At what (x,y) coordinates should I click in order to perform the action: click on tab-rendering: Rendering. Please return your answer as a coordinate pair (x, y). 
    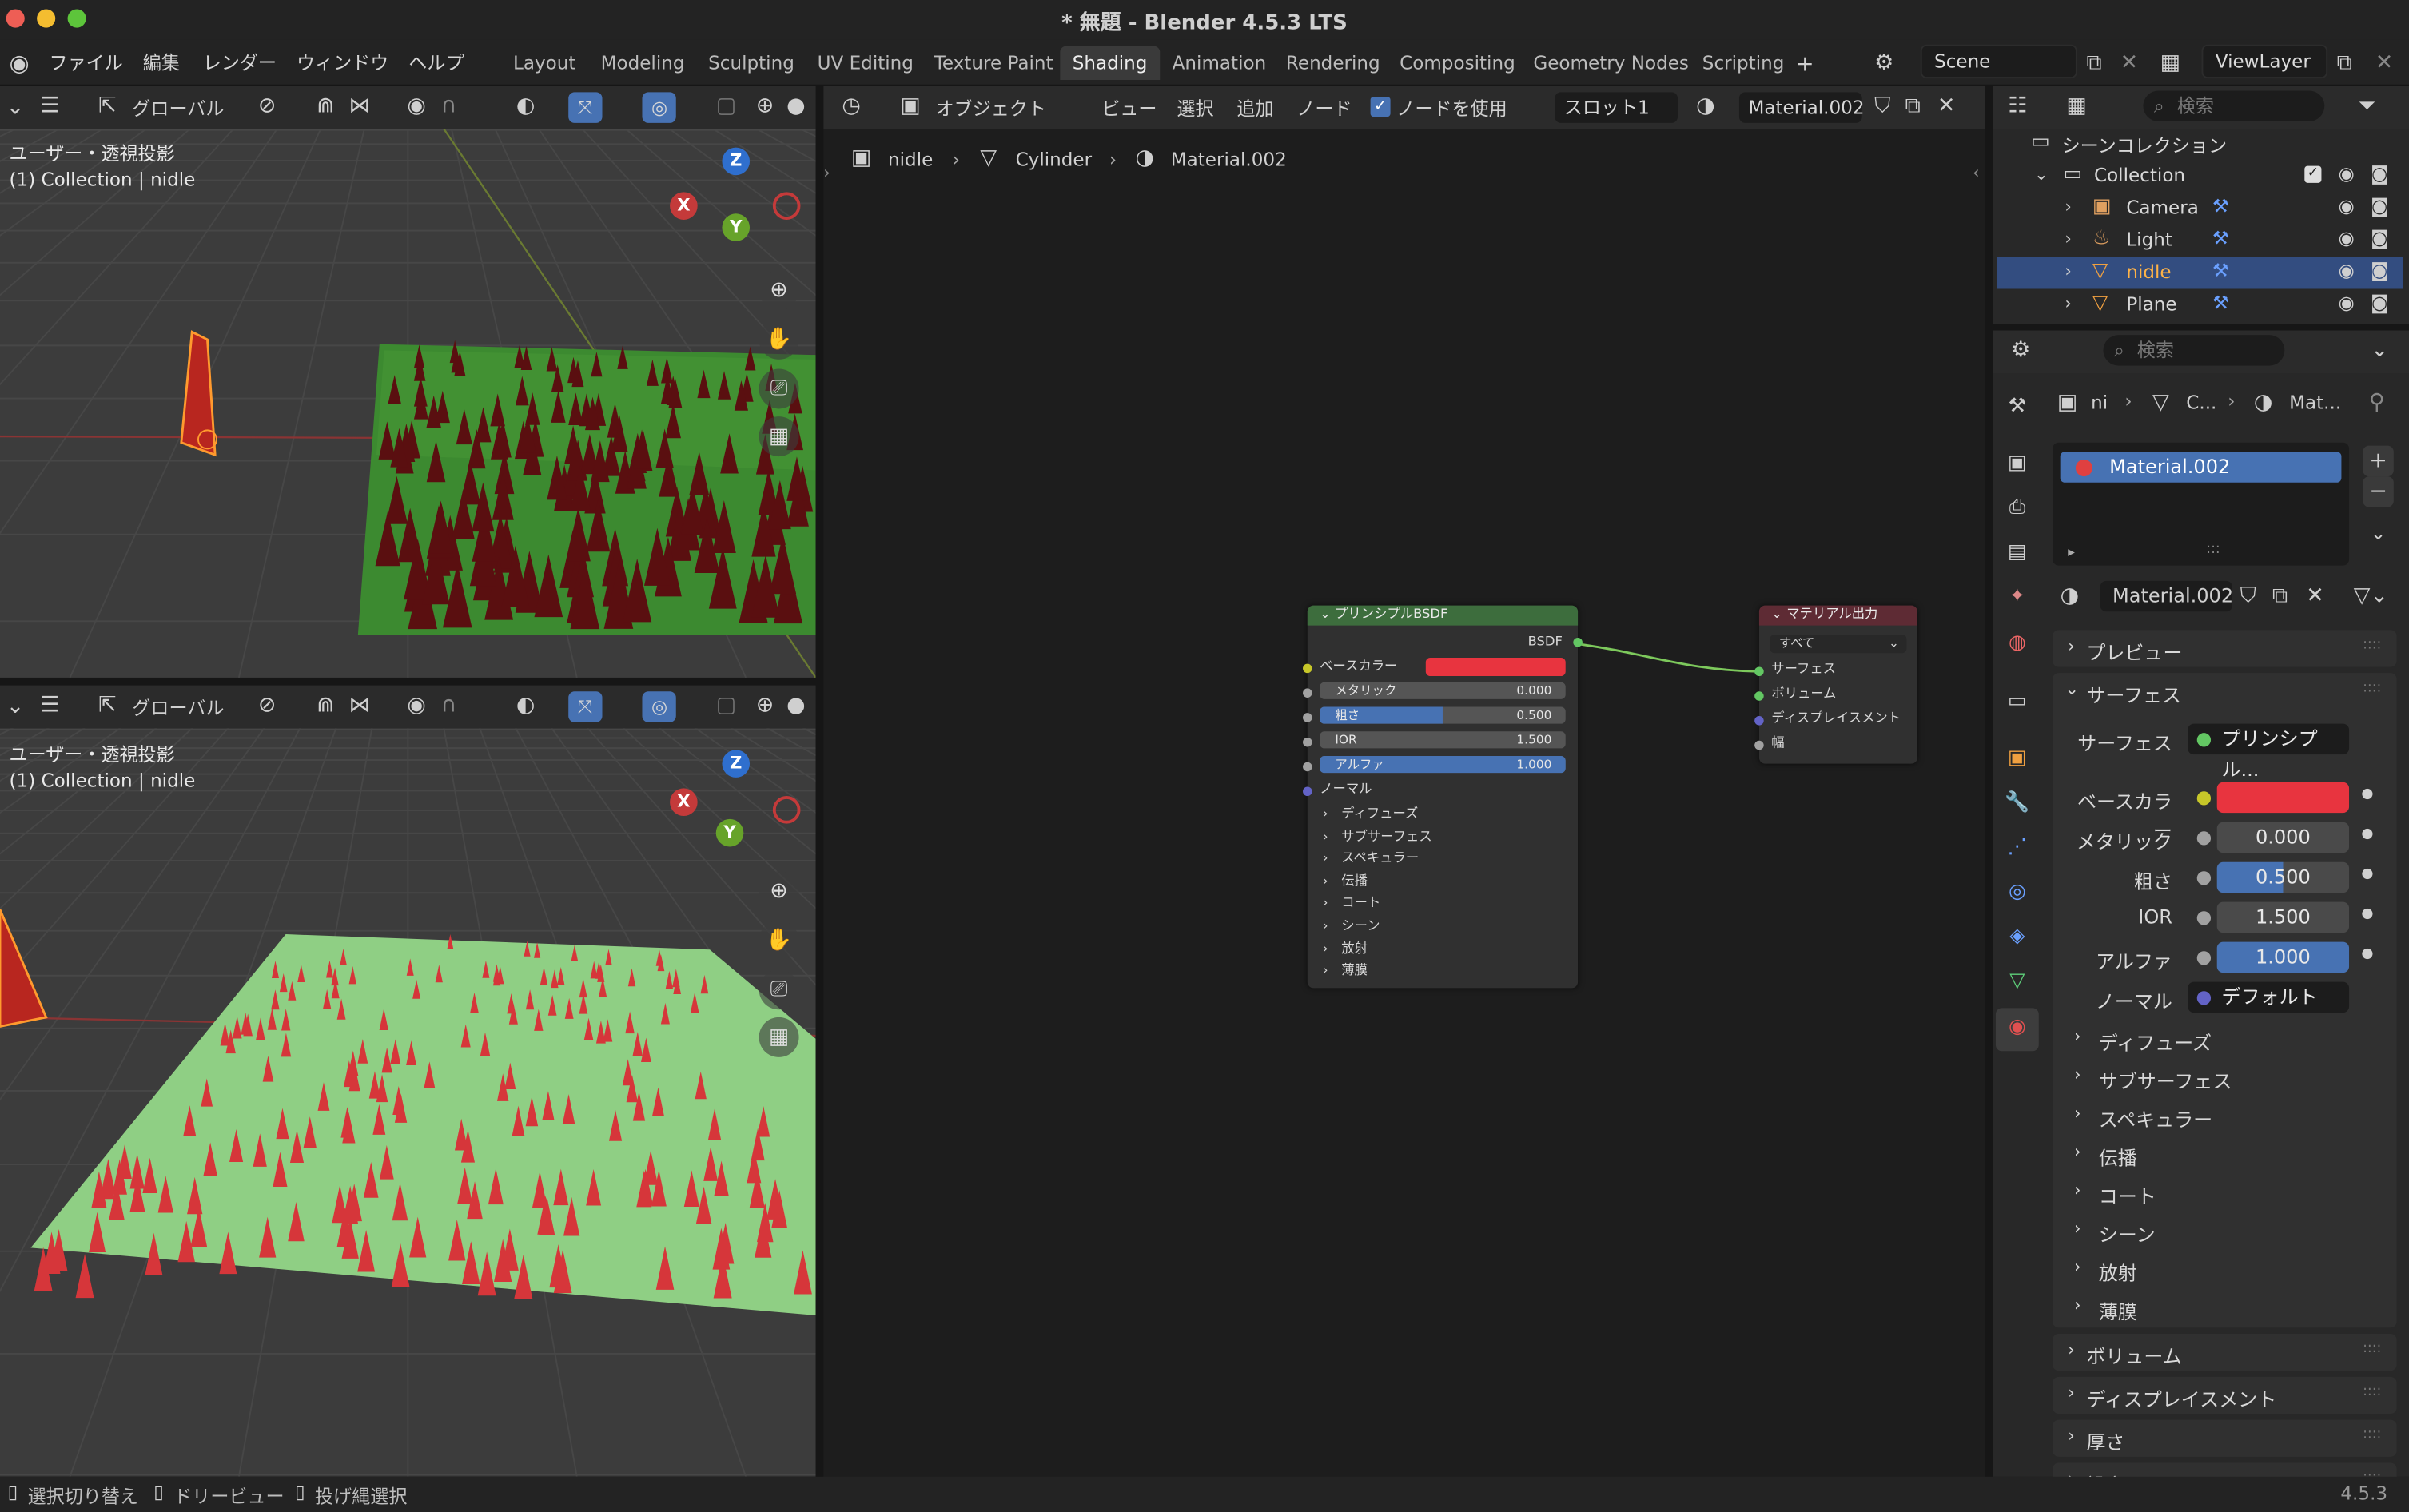
    Looking at the image, I should click on (1333, 63).